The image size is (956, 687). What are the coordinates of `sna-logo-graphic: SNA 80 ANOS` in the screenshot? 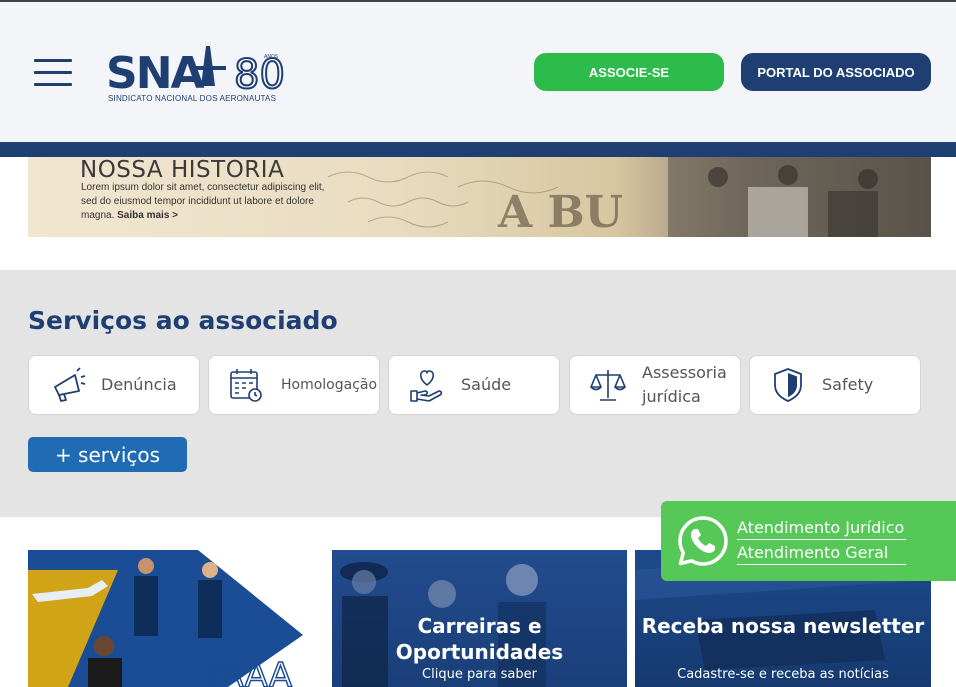 It's located at (196, 72).